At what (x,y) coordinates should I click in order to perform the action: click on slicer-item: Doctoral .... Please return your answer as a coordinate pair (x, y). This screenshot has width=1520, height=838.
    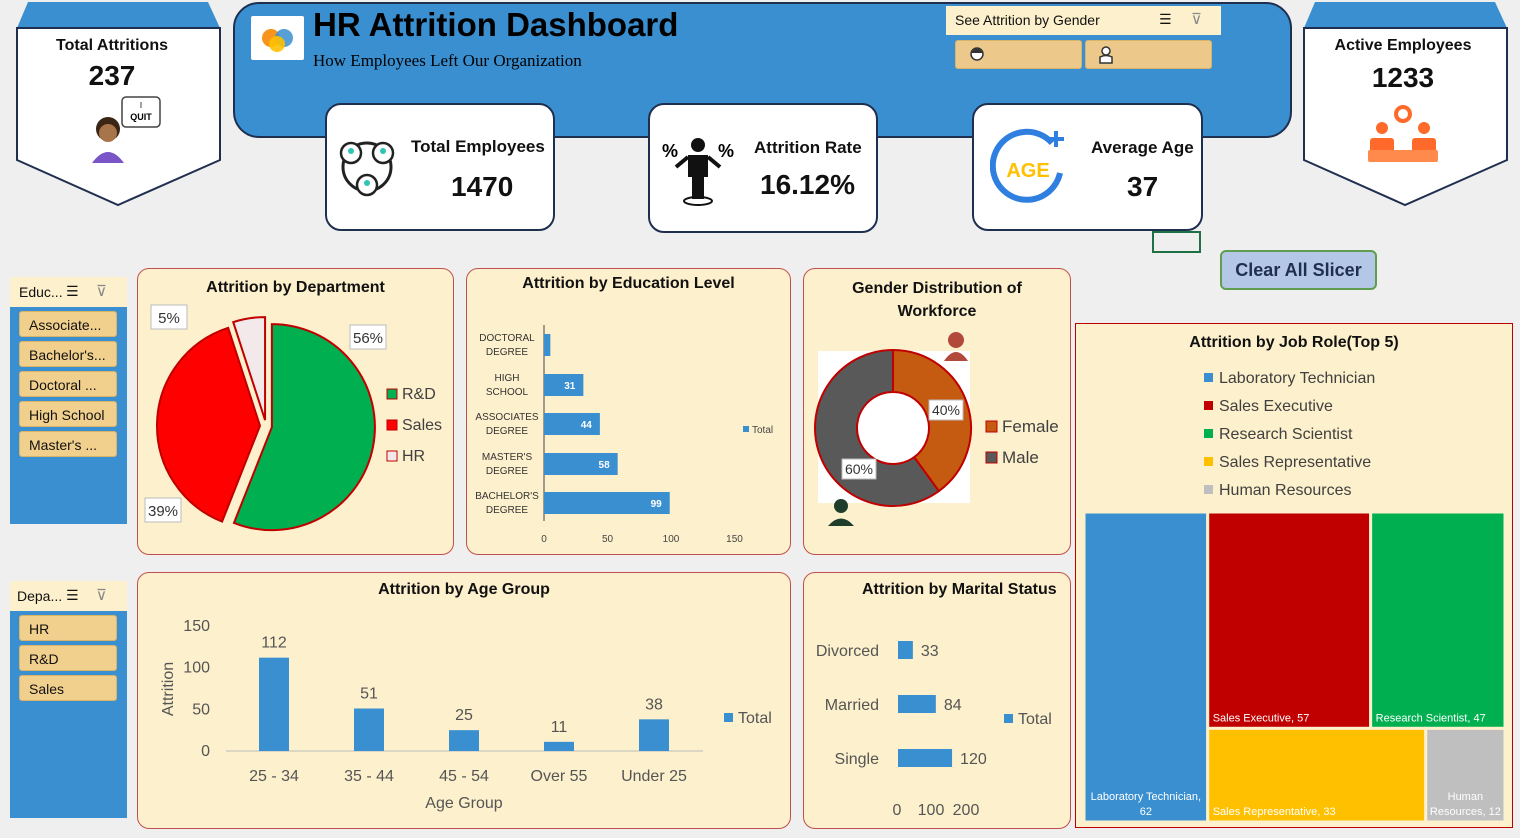
    Looking at the image, I should click on (68, 384).